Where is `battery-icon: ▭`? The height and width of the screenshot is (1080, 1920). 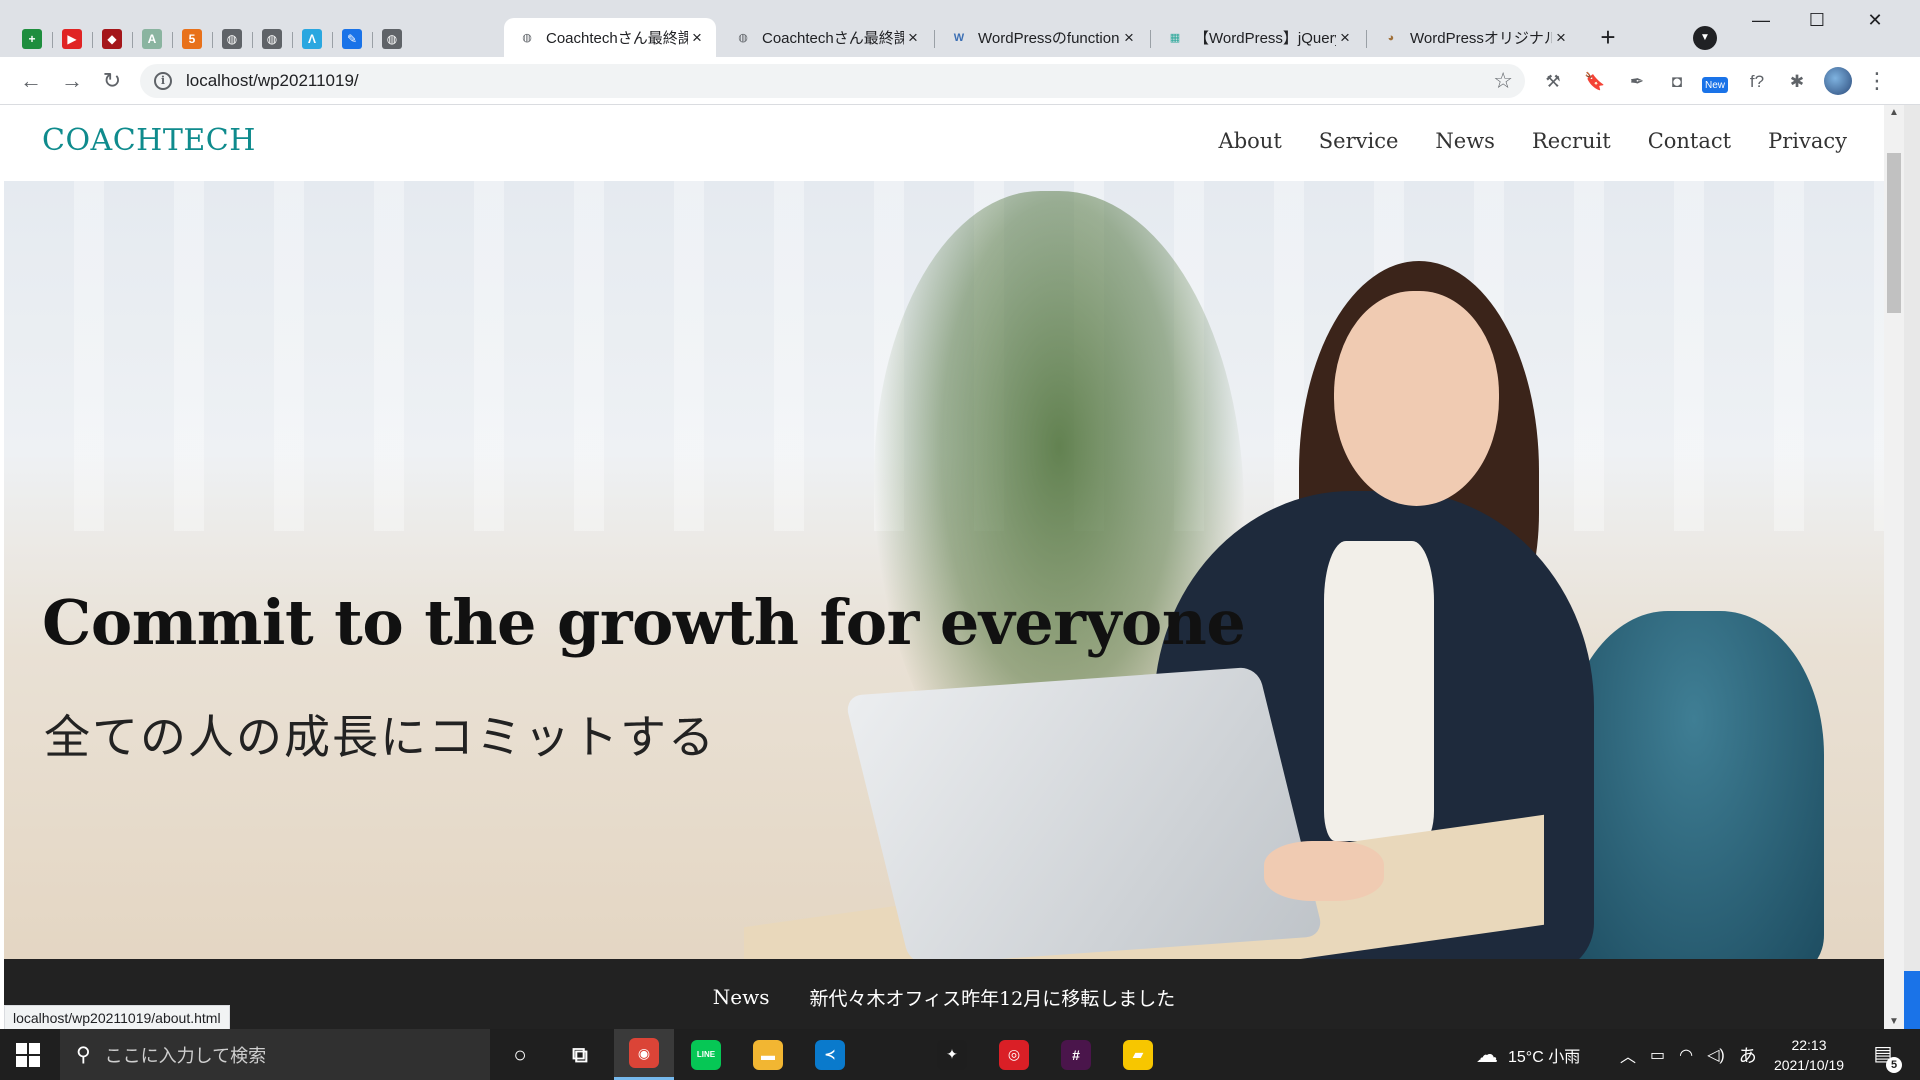
battery-icon: ▭ is located at coordinates (1657, 1055).